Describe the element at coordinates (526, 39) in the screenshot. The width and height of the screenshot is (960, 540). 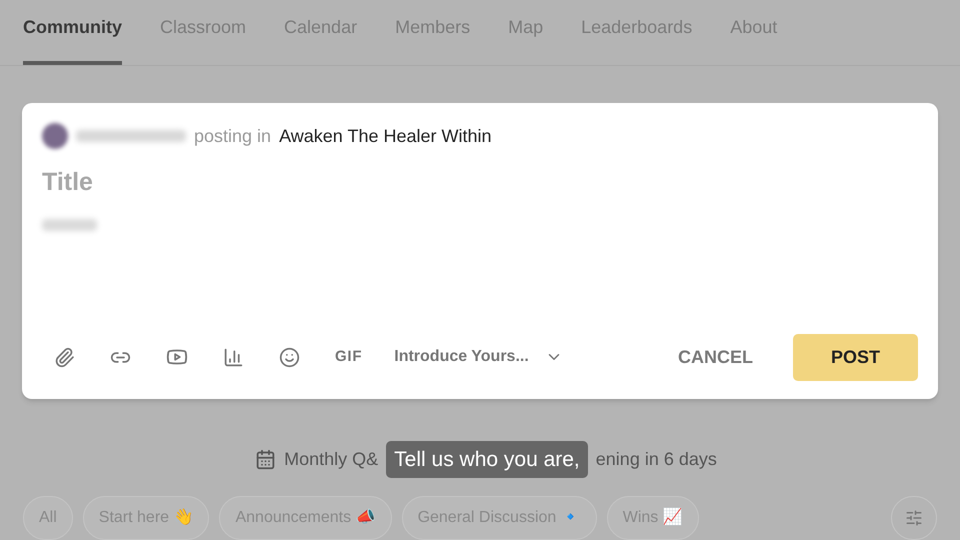
I see `nav-tab: Map` at that location.